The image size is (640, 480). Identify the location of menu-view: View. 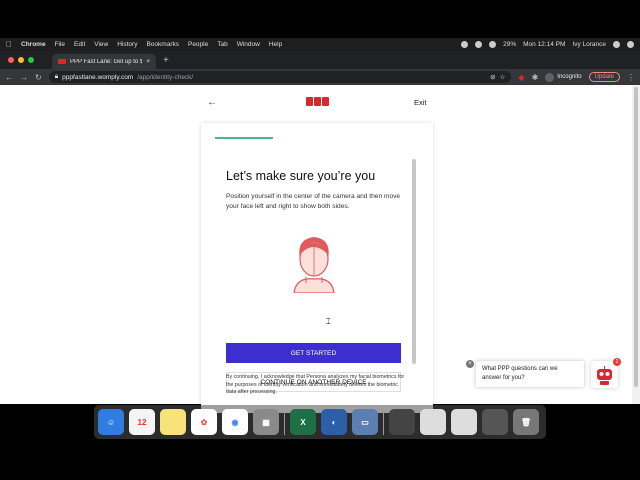
(101, 44).